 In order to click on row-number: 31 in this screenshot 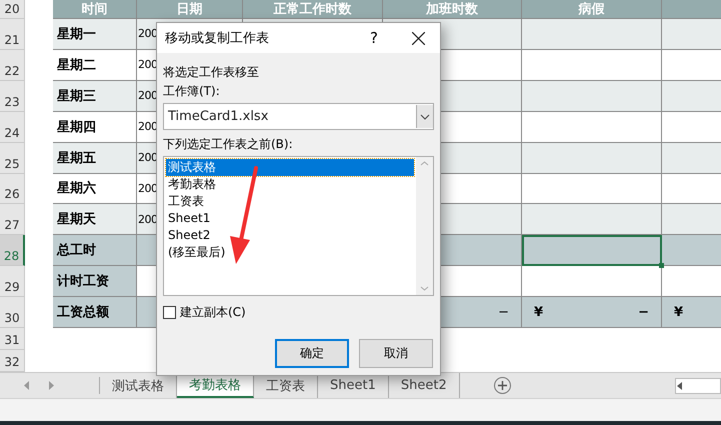, I will do `click(12, 339)`.